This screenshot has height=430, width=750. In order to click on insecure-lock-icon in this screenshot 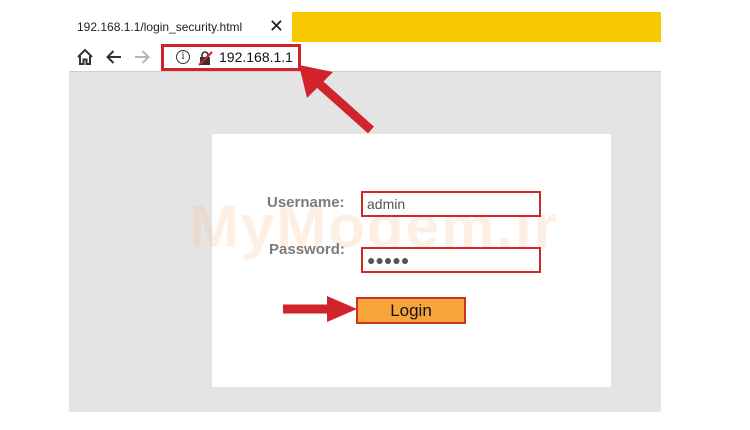, I will do `click(205, 58)`.